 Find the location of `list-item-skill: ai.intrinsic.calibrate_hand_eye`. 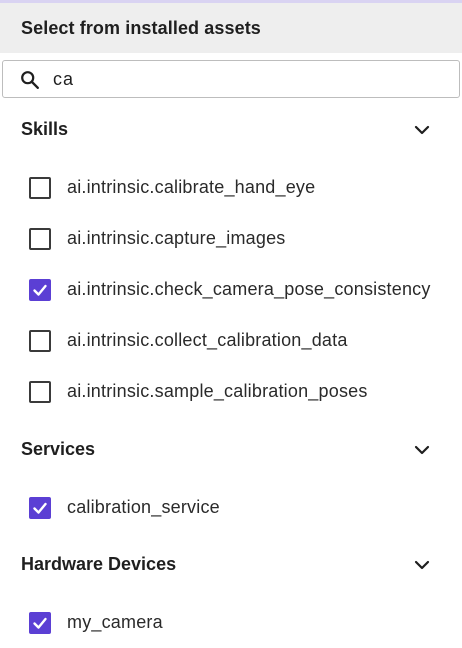

list-item-skill: ai.intrinsic.calibrate_hand_eye is located at coordinates (231, 188).